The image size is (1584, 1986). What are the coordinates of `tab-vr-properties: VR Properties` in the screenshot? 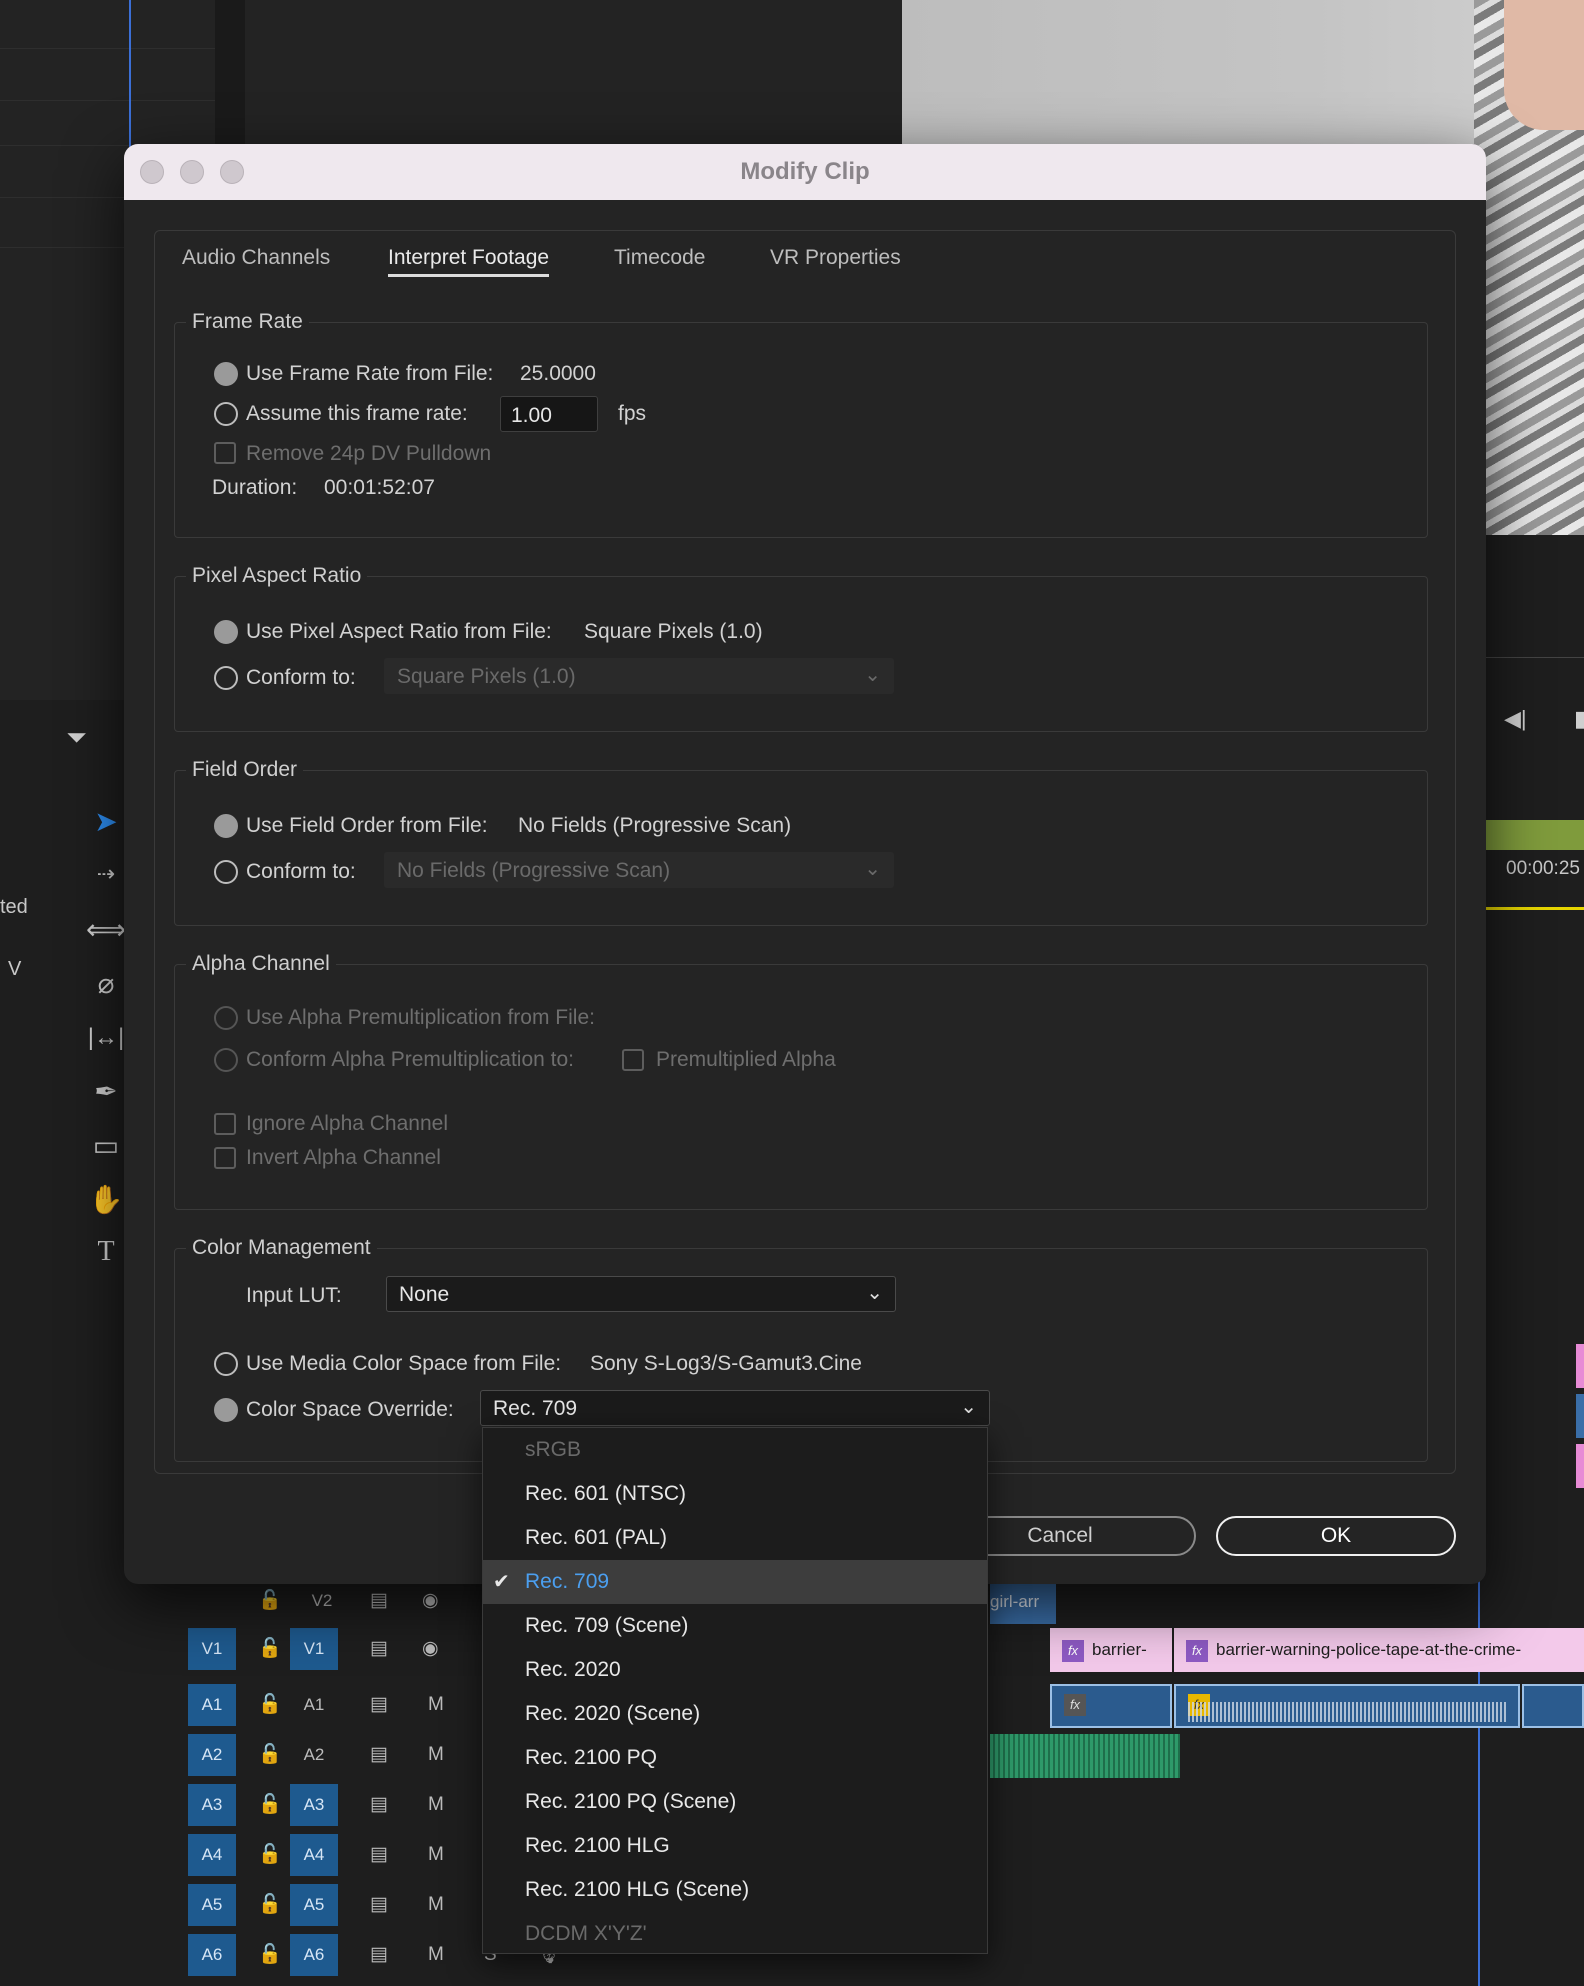 It's located at (835, 258).